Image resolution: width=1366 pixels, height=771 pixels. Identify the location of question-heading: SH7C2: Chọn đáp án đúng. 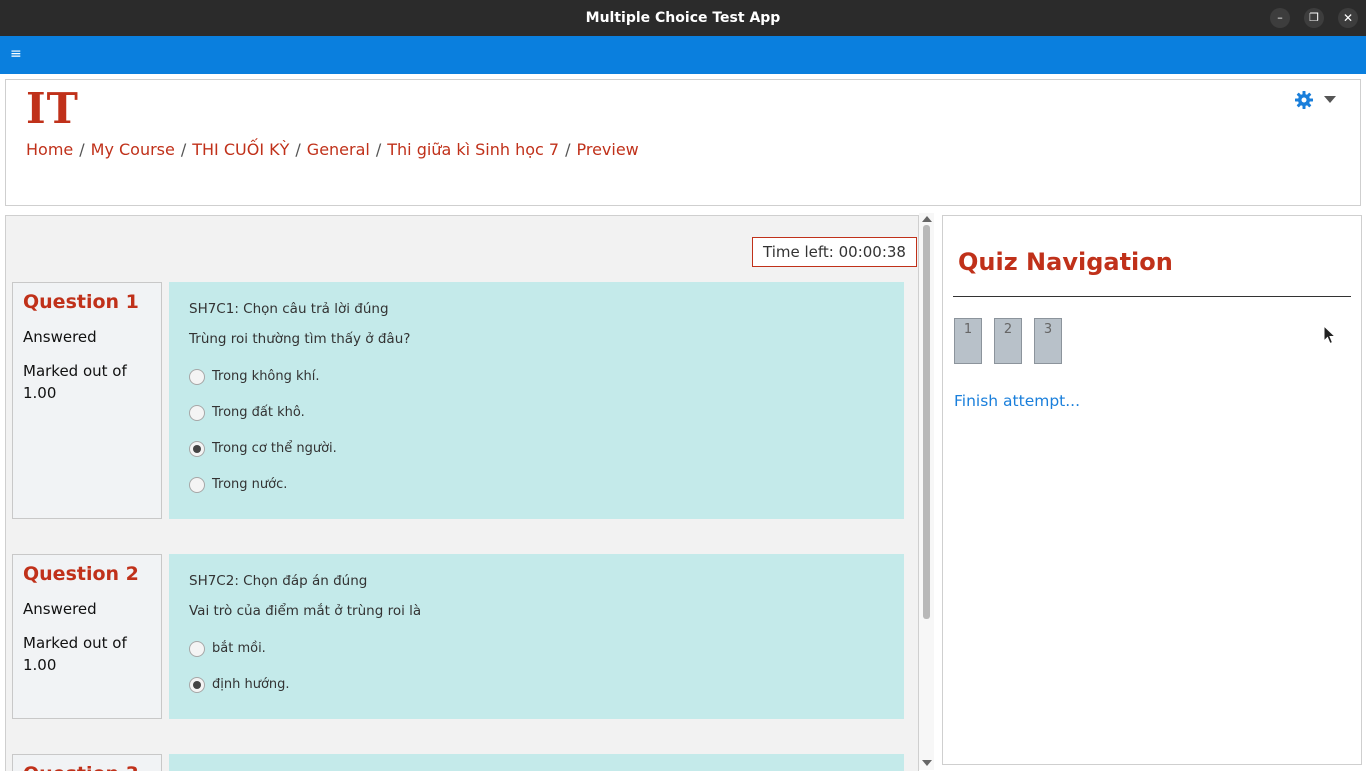
(278, 581).